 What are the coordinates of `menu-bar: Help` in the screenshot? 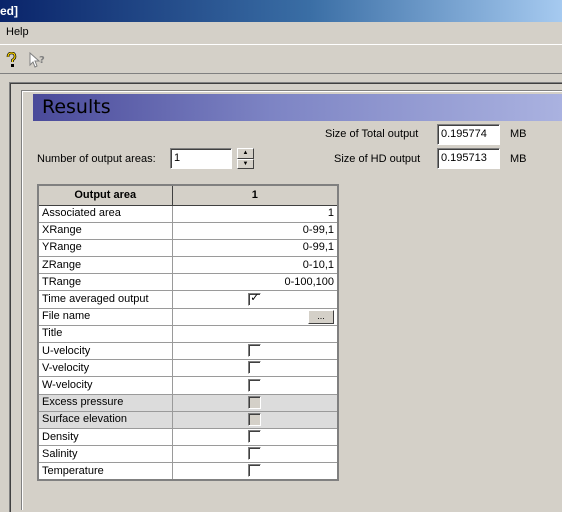 It's located at (281, 32).